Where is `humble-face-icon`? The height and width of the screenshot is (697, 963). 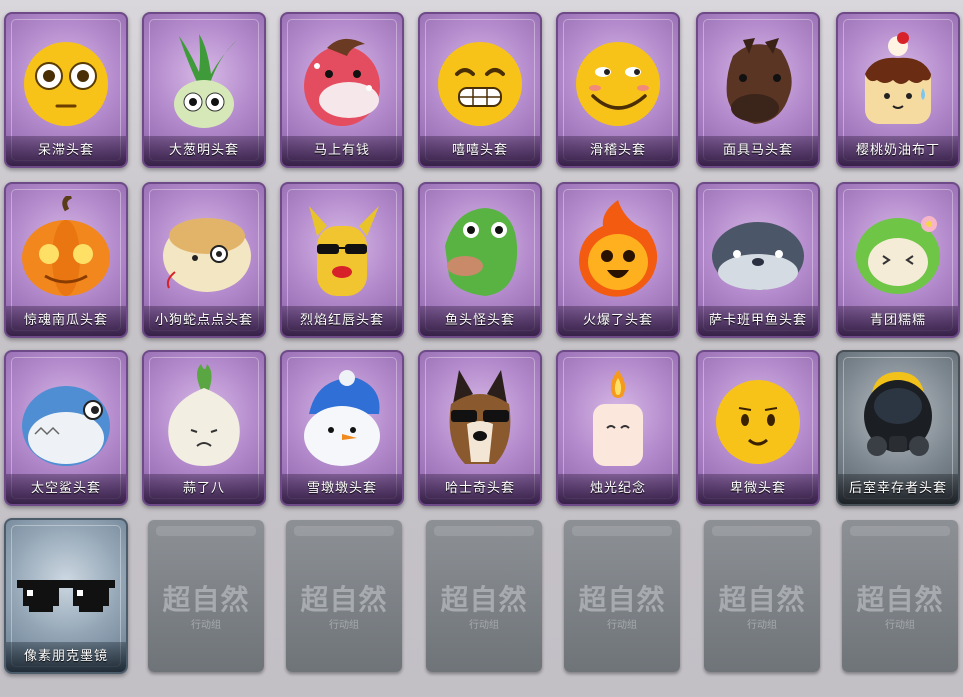
humble-face-icon is located at coordinates (758, 422).